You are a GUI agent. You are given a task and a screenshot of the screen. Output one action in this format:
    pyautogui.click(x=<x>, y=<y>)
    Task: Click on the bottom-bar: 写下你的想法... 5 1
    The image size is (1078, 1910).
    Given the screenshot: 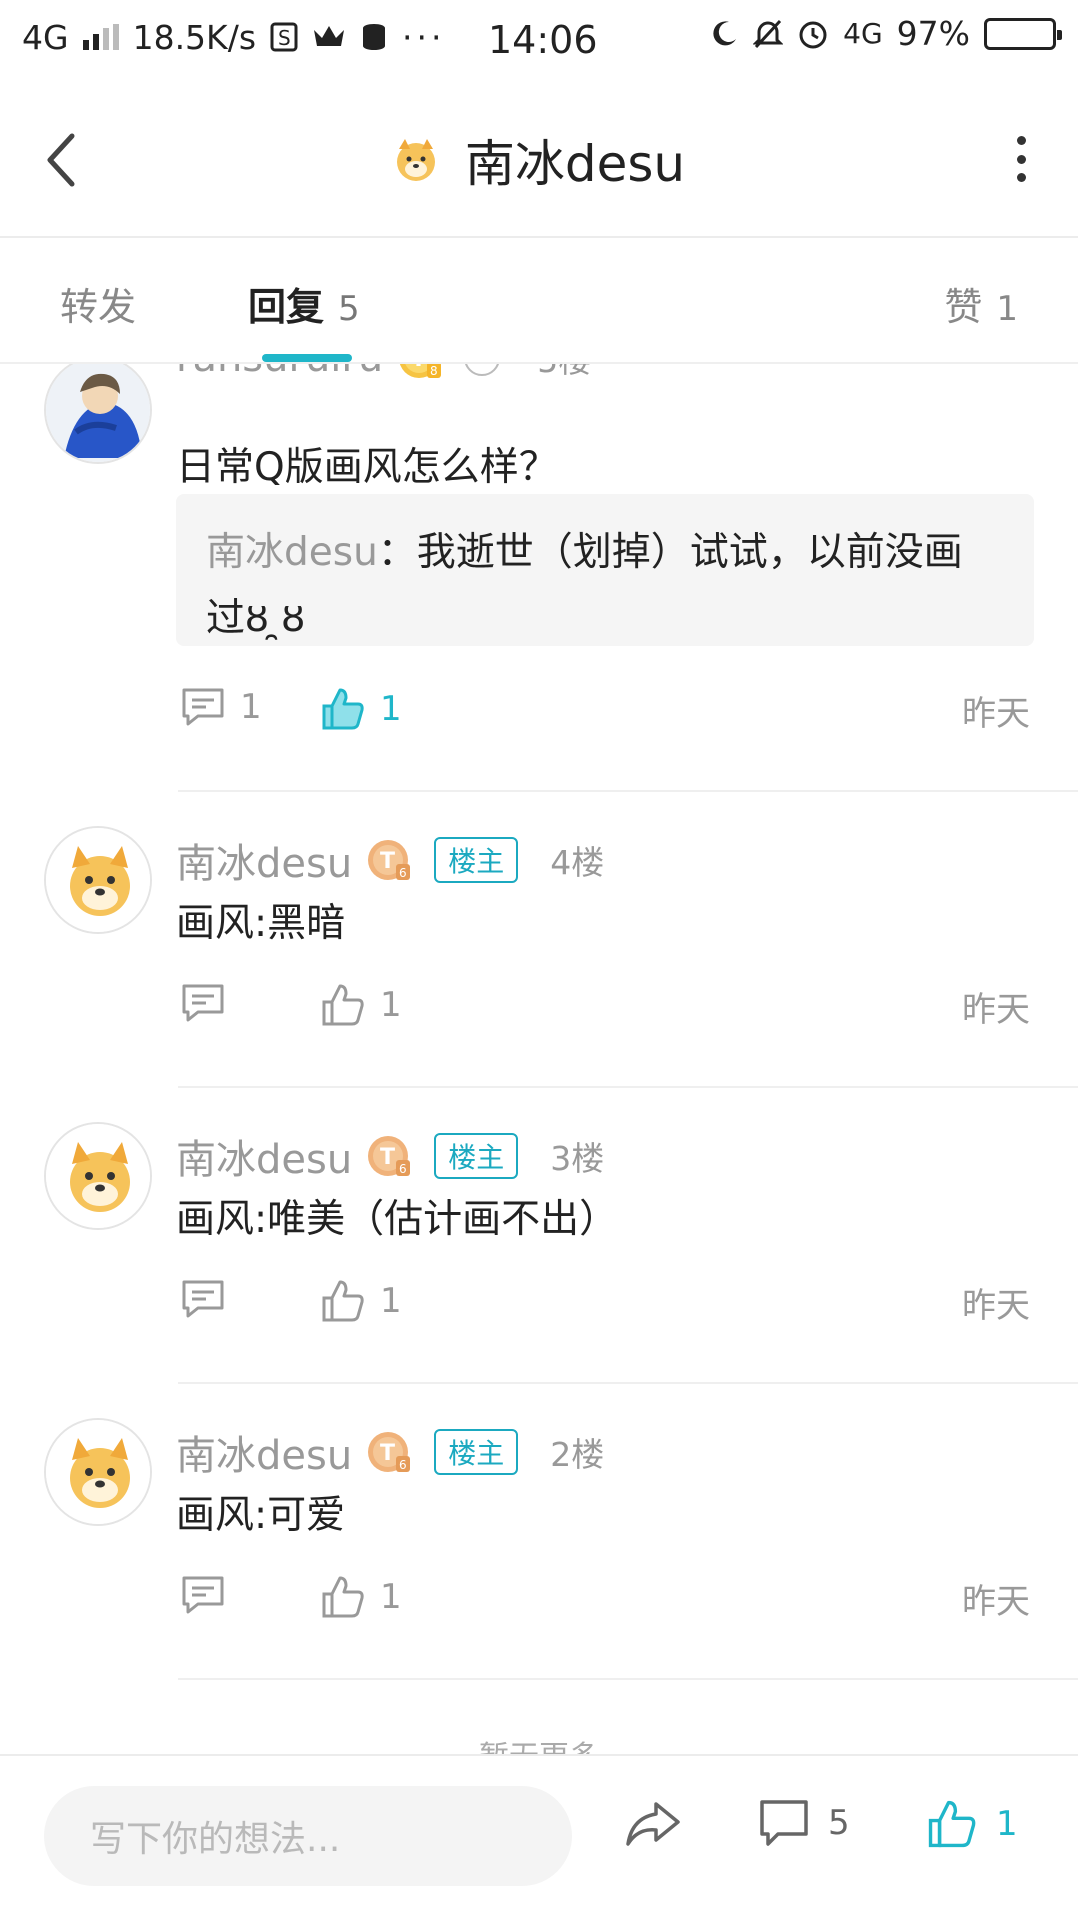 What is the action you would take?
    pyautogui.click(x=539, y=1832)
    